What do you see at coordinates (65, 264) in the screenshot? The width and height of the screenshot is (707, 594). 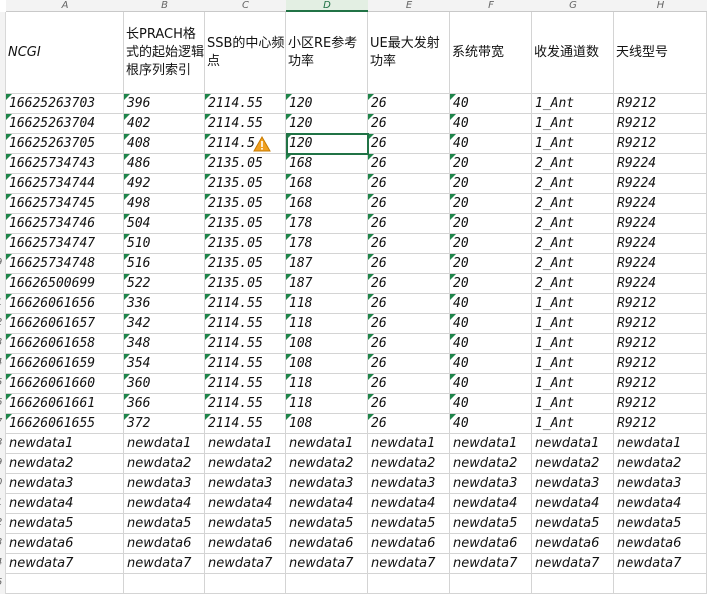 I see `table-cell: 16625734748` at bounding box center [65, 264].